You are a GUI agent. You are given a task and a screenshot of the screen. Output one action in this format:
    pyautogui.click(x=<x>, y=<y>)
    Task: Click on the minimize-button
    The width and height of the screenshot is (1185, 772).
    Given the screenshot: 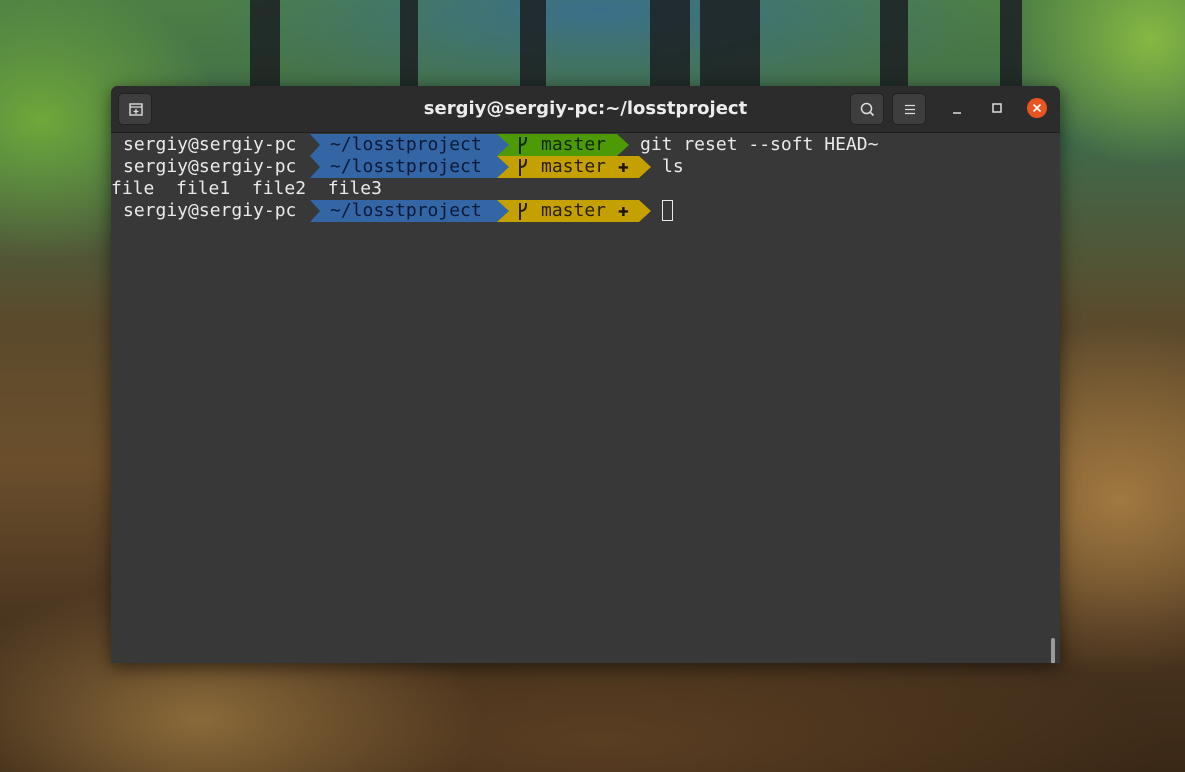 What is the action you would take?
    pyautogui.click(x=957, y=108)
    